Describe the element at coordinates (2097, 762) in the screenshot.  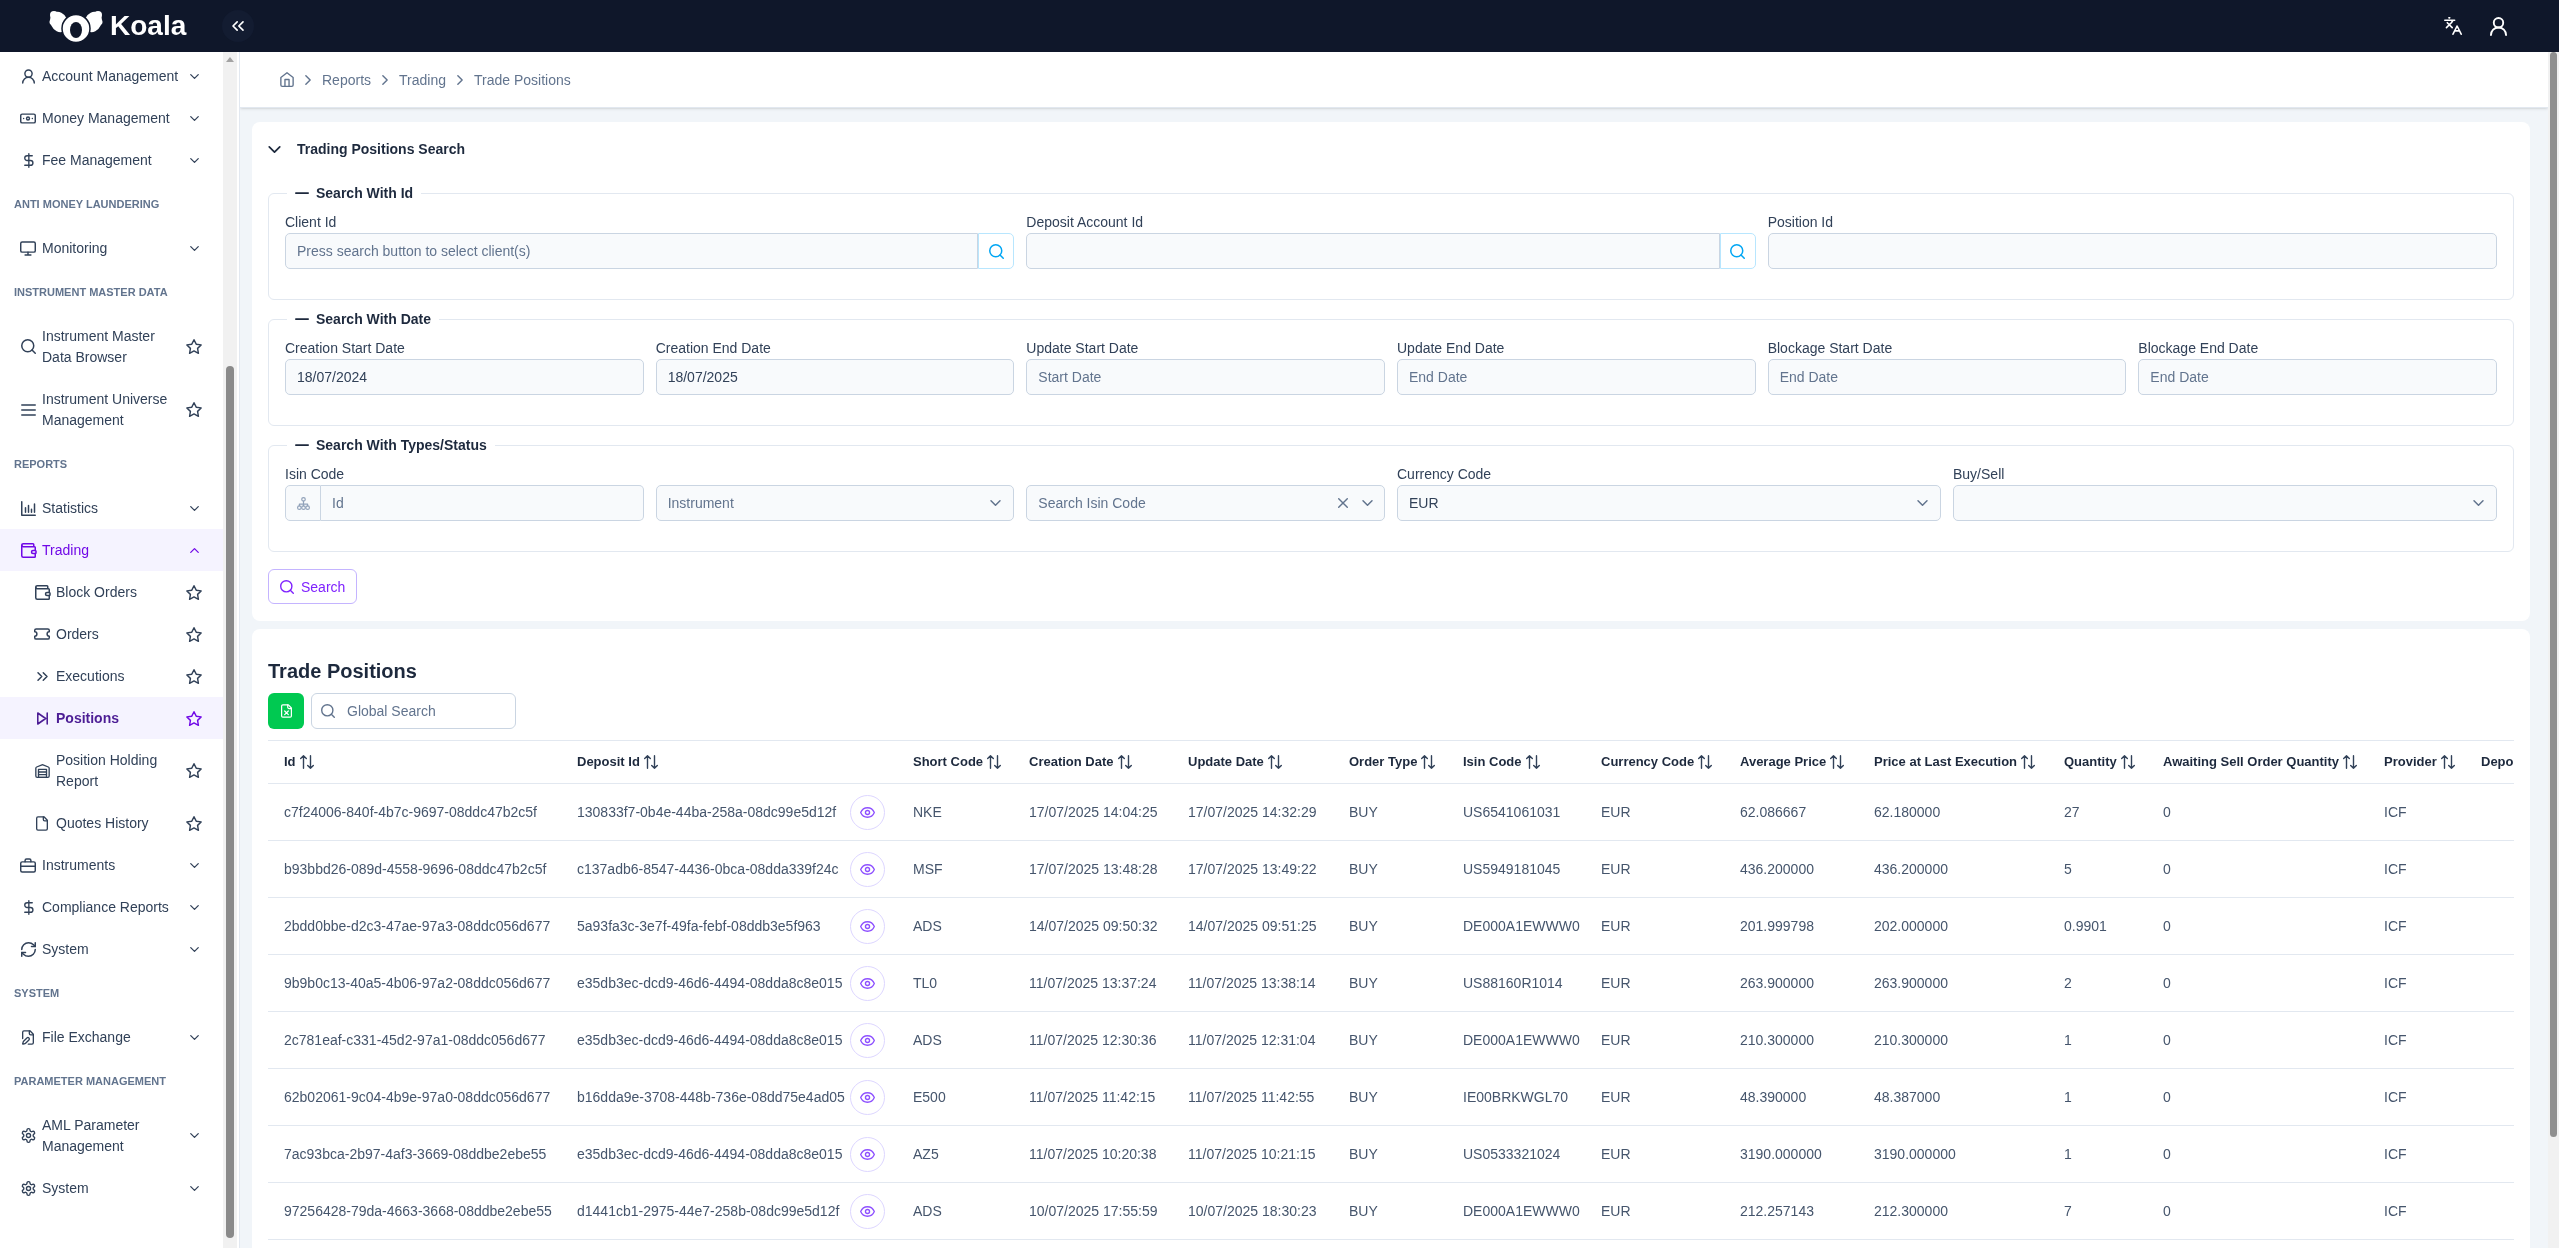
I see `column-header: Quantity` at that location.